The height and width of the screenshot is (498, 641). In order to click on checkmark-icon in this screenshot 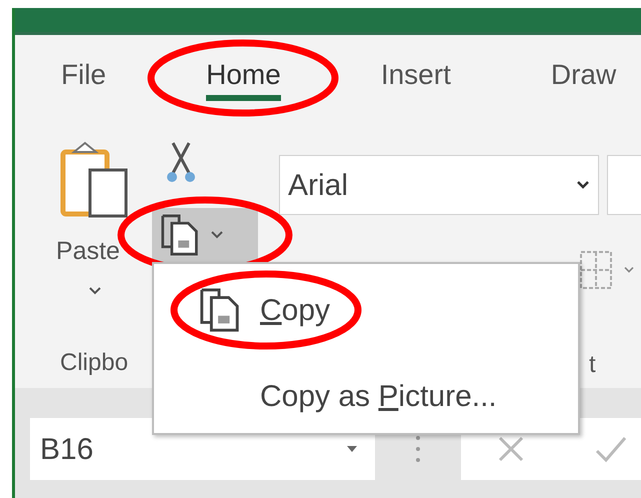, I will do `click(611, 449)`.